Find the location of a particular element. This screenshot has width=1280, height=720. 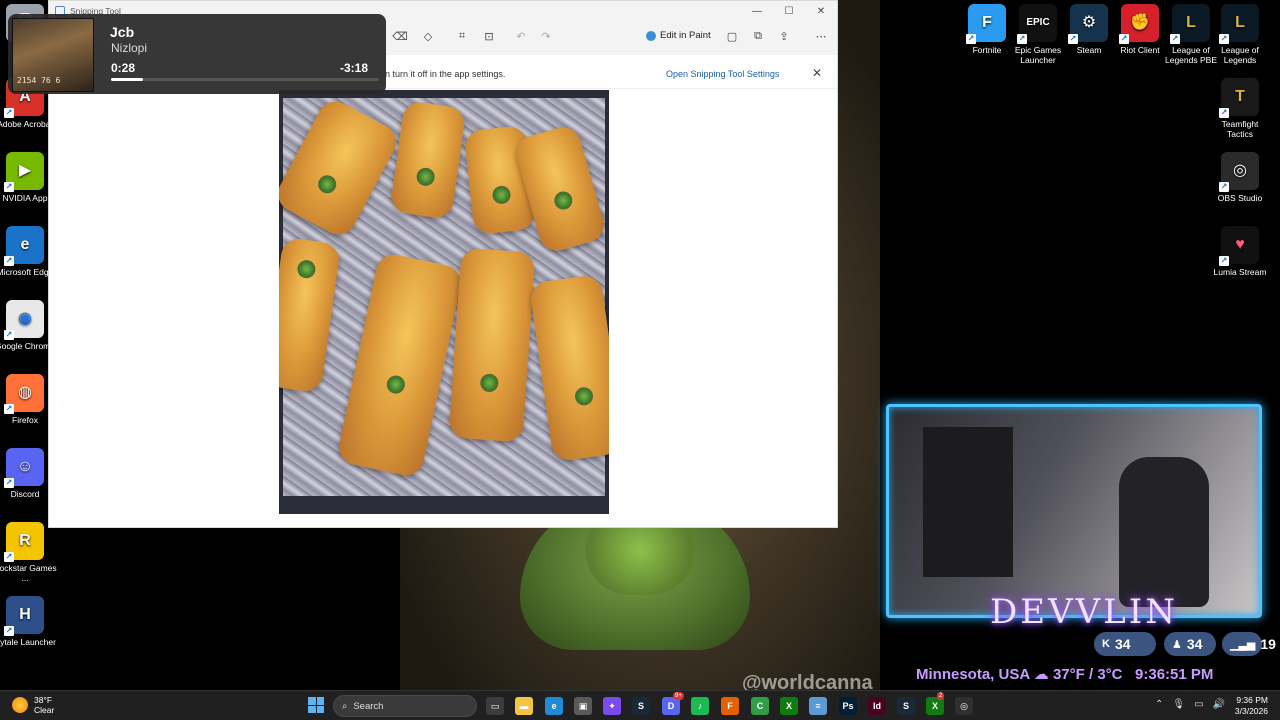

stream-time: 9:36:51 PM is located at coordinates (1174, 674).